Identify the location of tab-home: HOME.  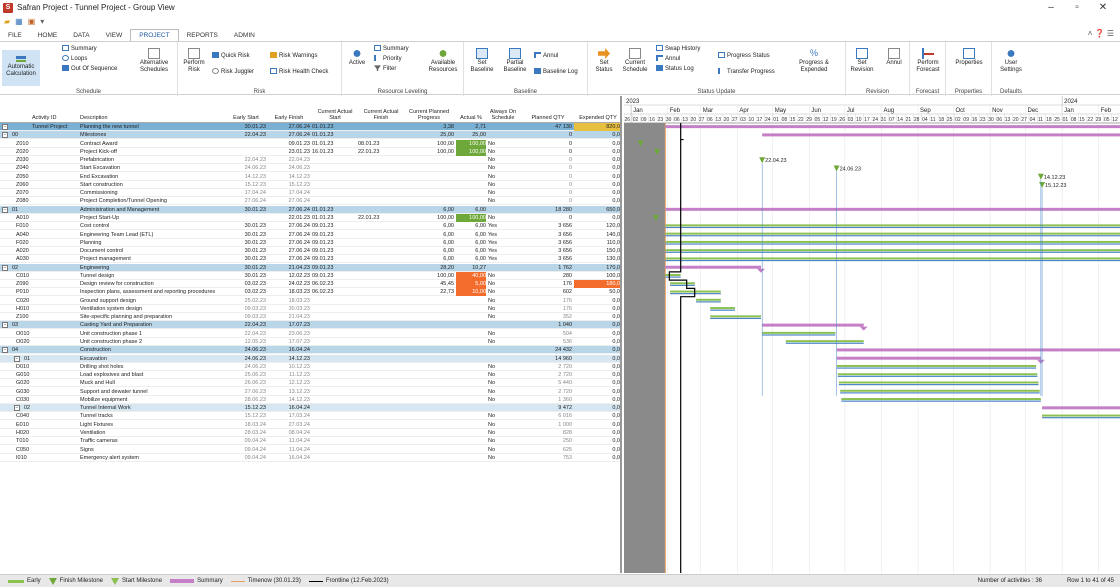
(48, 35).